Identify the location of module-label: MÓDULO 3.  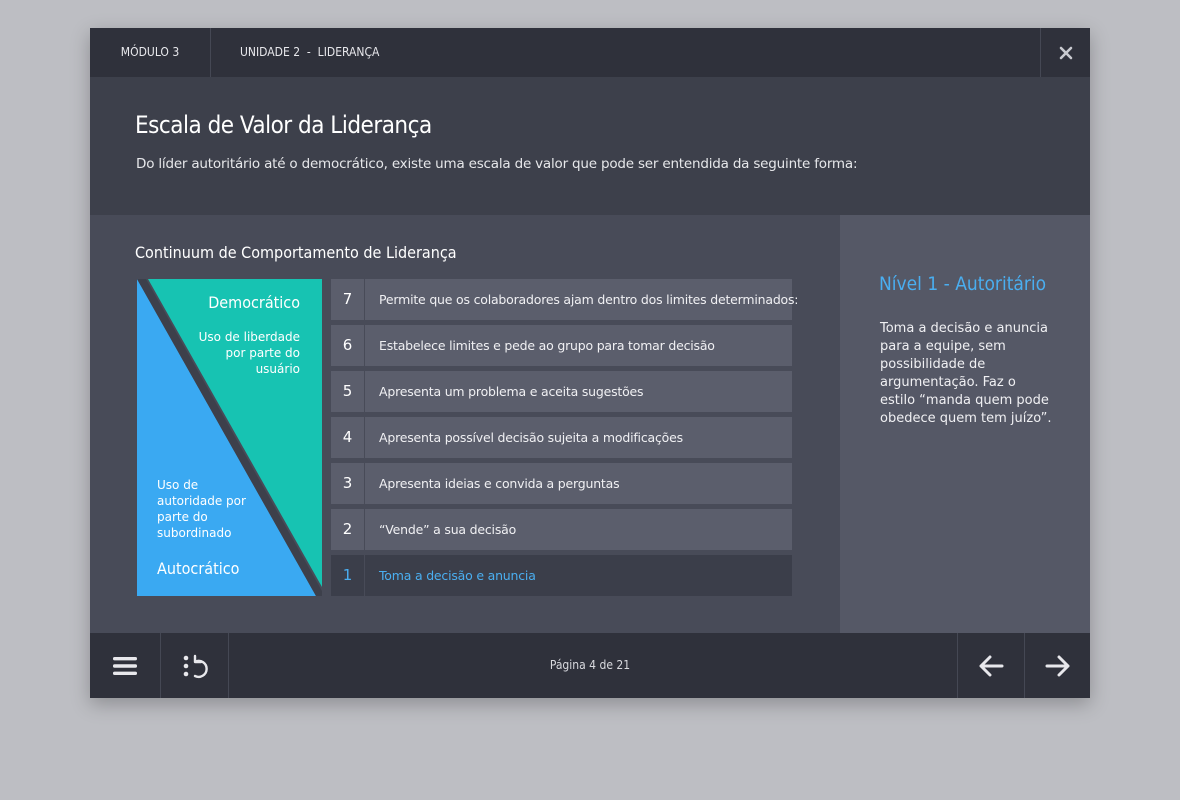
(150, 52).